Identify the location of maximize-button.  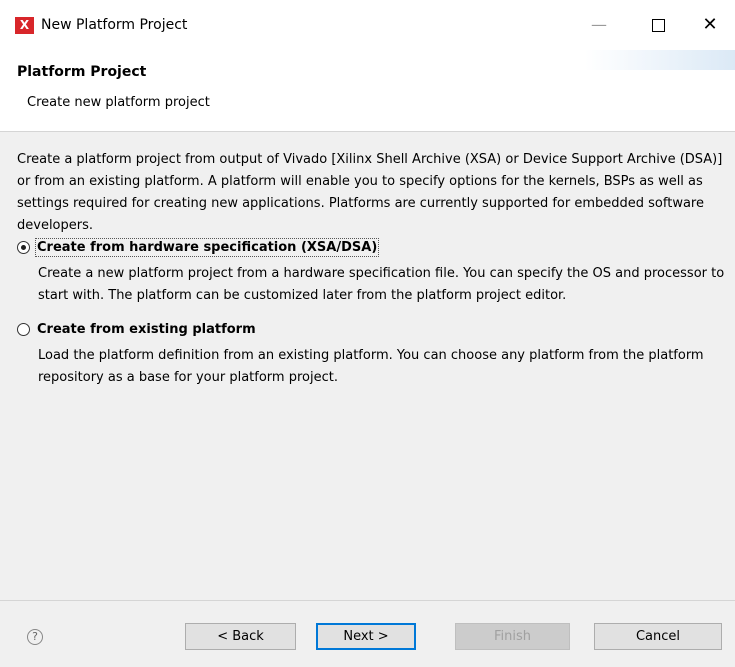
(658, 25).